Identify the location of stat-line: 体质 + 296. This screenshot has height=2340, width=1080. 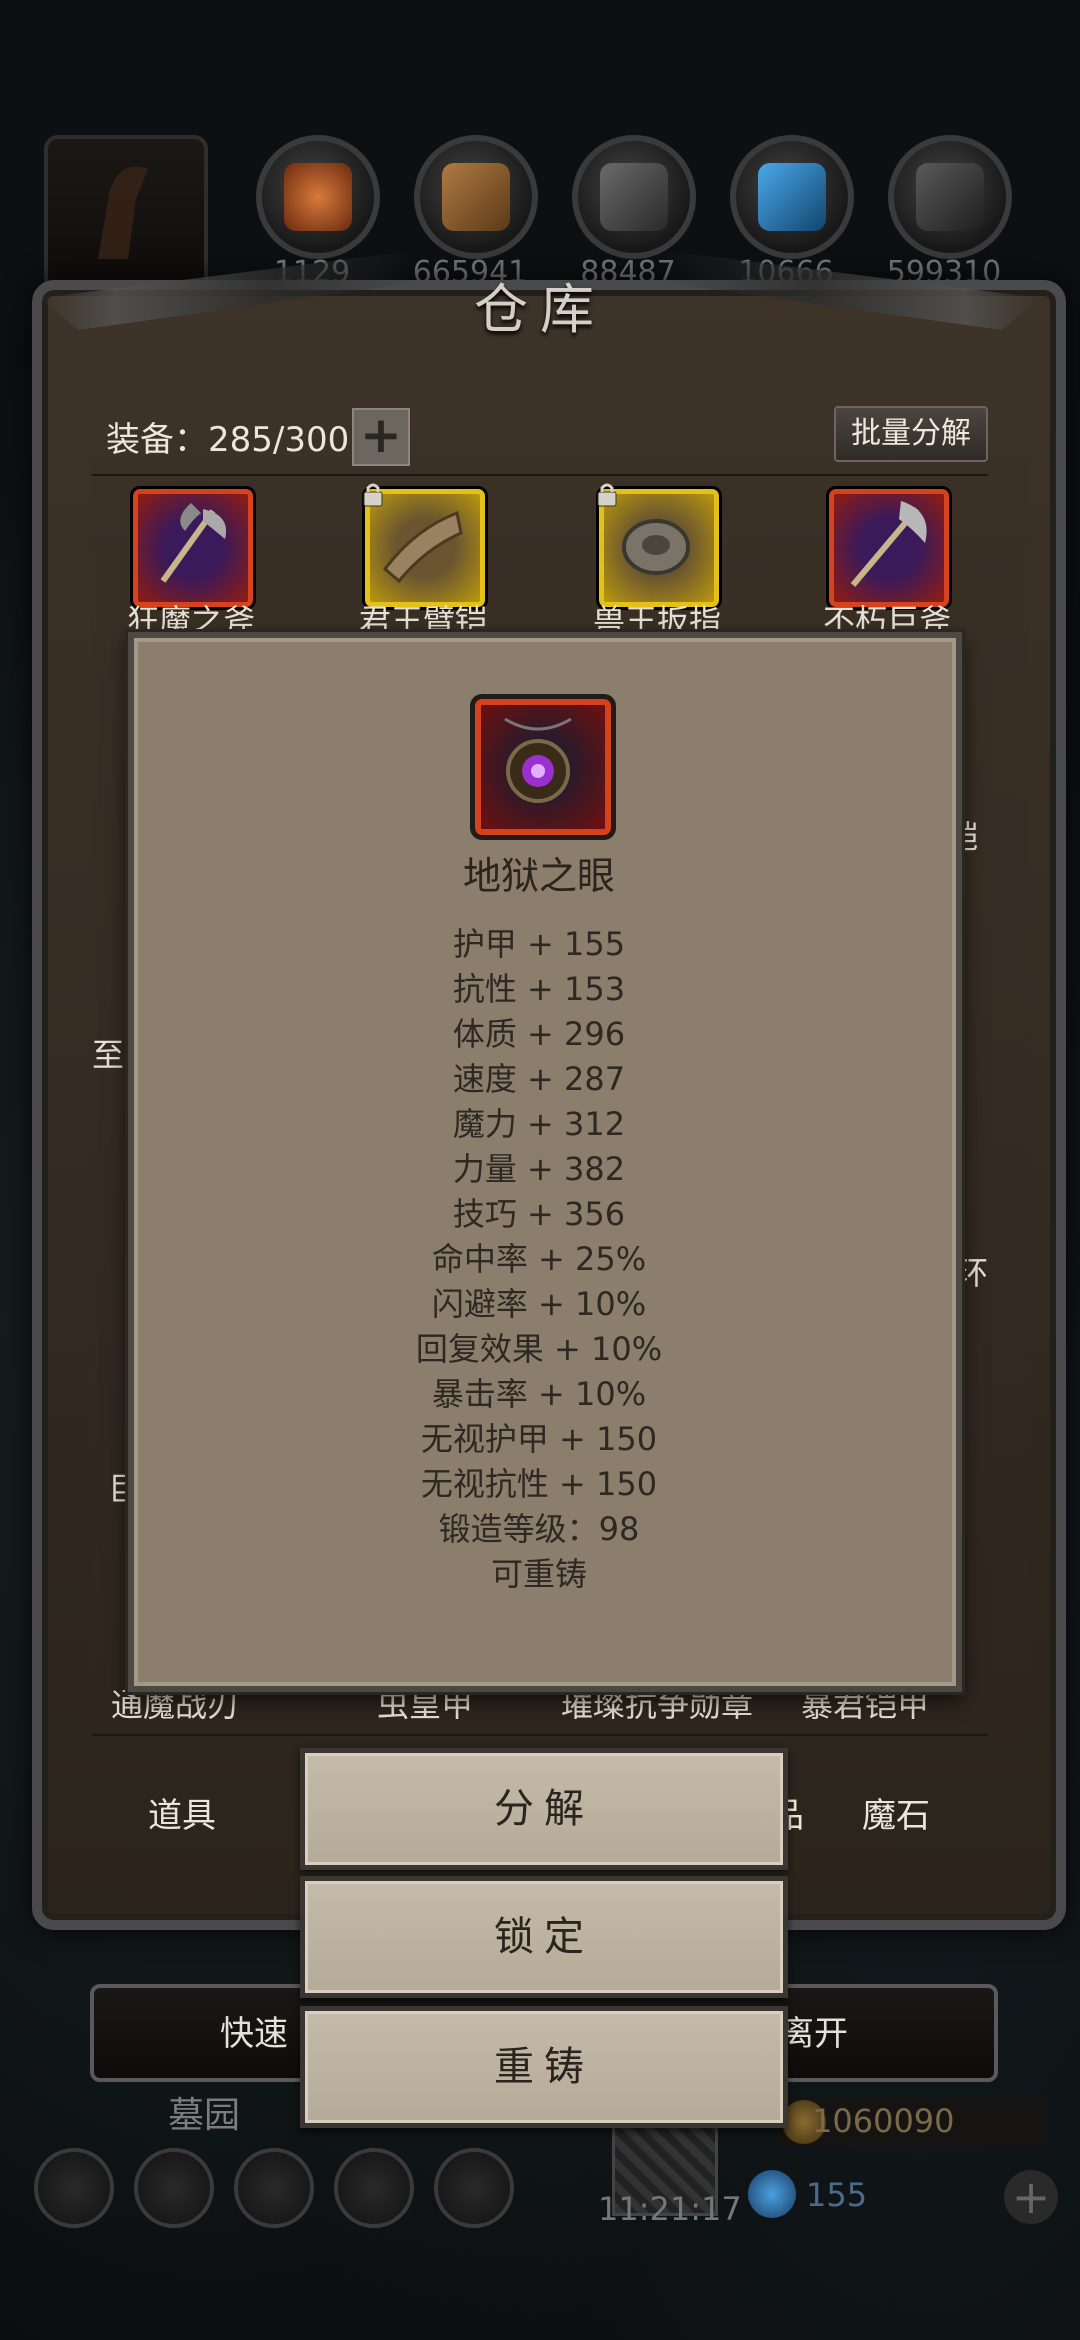
(539, 1034).